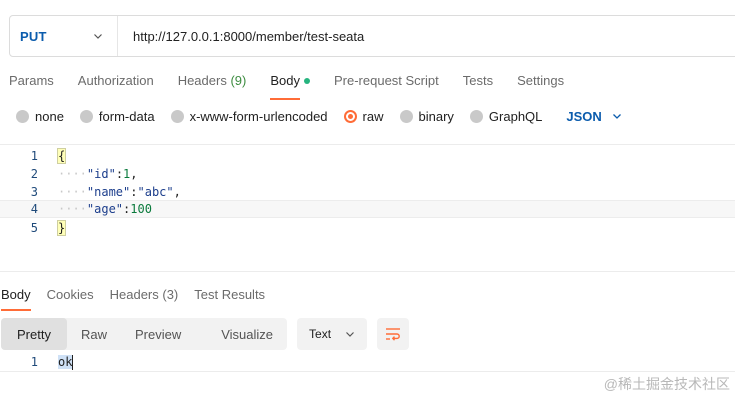 The image size is (735, 400). Describe the element at coordinates (94, 334) in the screenshot. I see `mode-raw-button: Raw` at that location.